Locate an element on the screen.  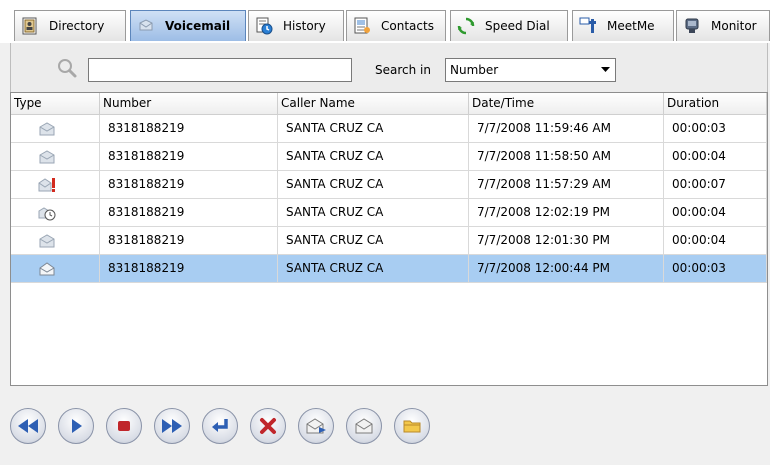
voicemail-timed-icon is located at coordinates (47, 213).